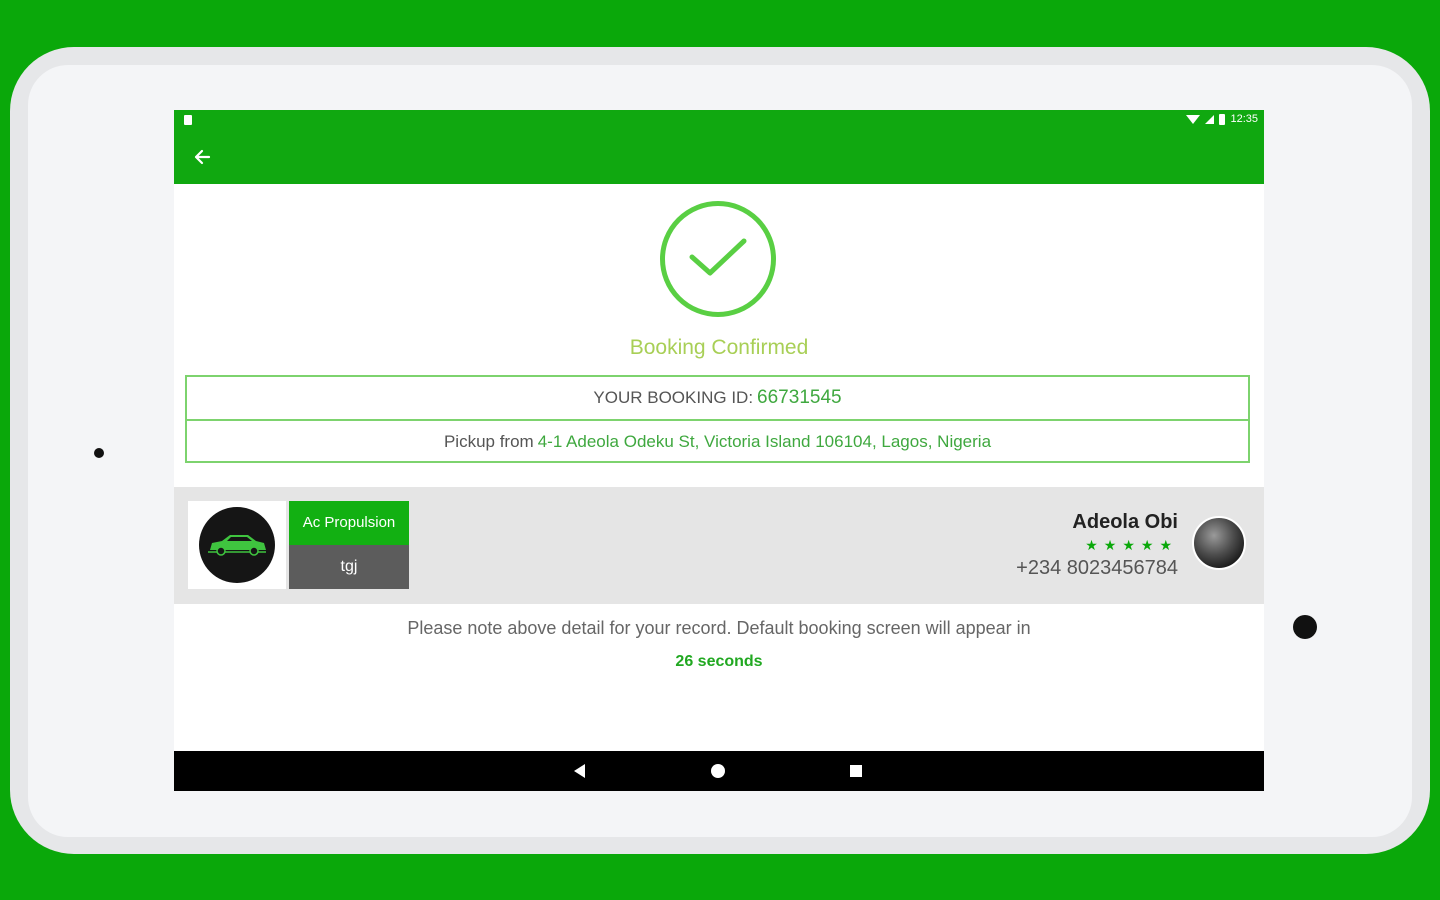 The width and height of the screenshot is (1440, 900). Describe the element at coordinates (349, 523) in the screenshot. I see `car-type-label: Ac Propulsion` at that location.